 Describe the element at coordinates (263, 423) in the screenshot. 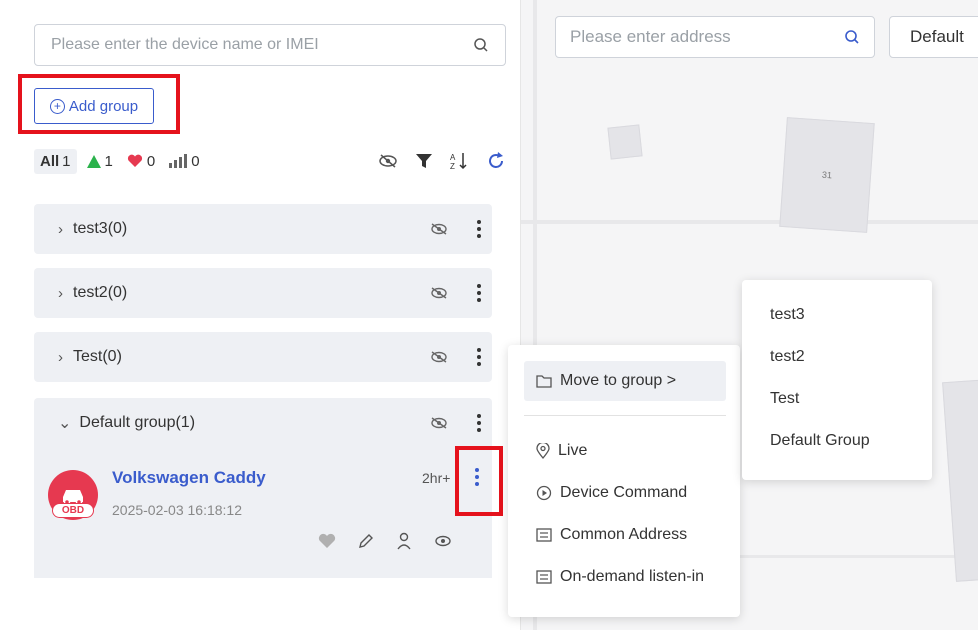

I see `default-group-header: ⌄ Default group(1)` at that location.